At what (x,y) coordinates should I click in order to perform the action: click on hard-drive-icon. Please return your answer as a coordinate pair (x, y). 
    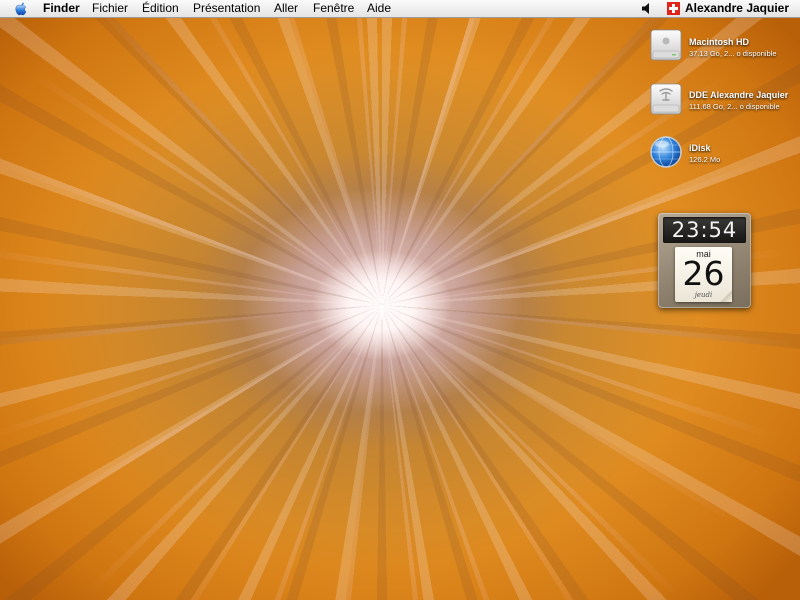
    Looking at the image, I should click on (666, 45).